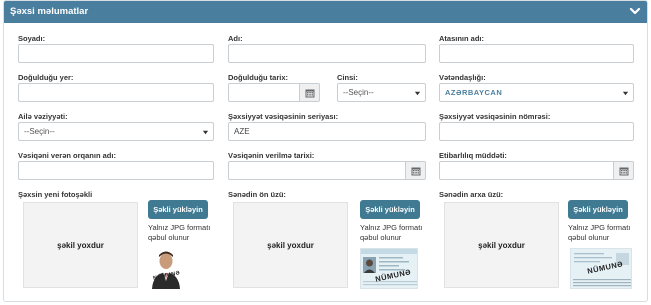  I want to click on birthplace-field, so click(116, 92).